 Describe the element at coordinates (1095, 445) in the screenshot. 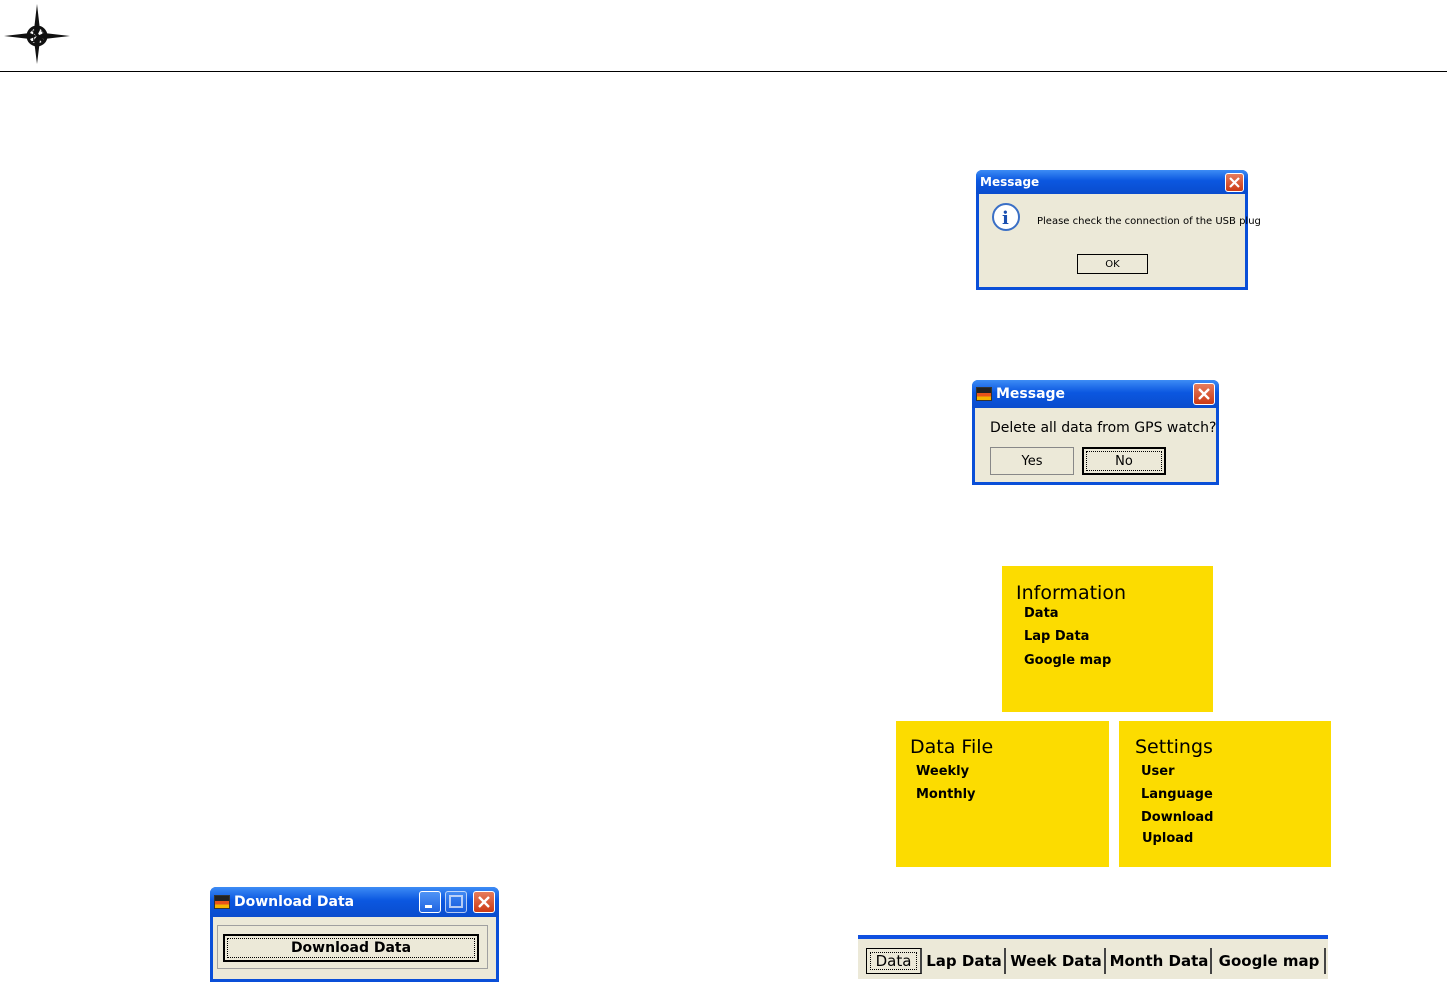

I see `dialog-body: Delete all data from GPS watch? Yes No` at that location.